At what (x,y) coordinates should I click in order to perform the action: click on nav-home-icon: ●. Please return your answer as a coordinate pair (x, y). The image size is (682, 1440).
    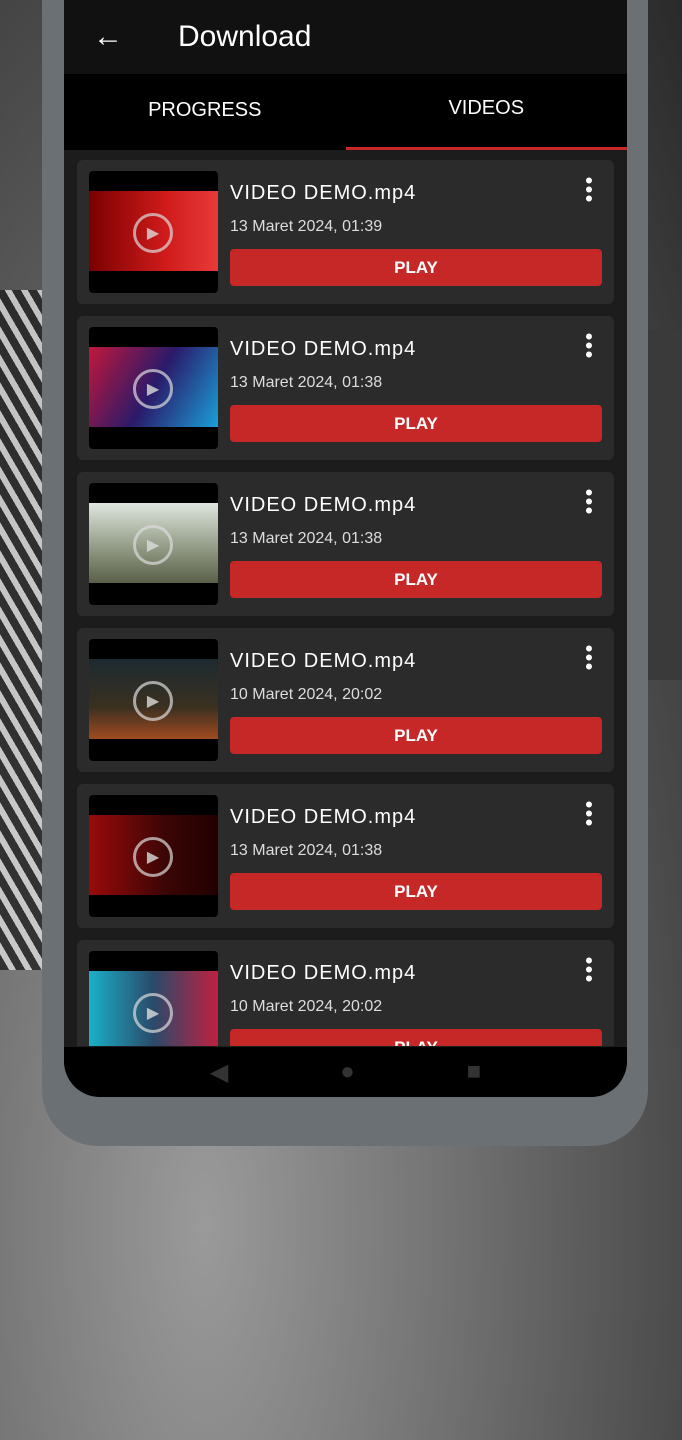
    Looking at the image, I should click on (347, 1072).